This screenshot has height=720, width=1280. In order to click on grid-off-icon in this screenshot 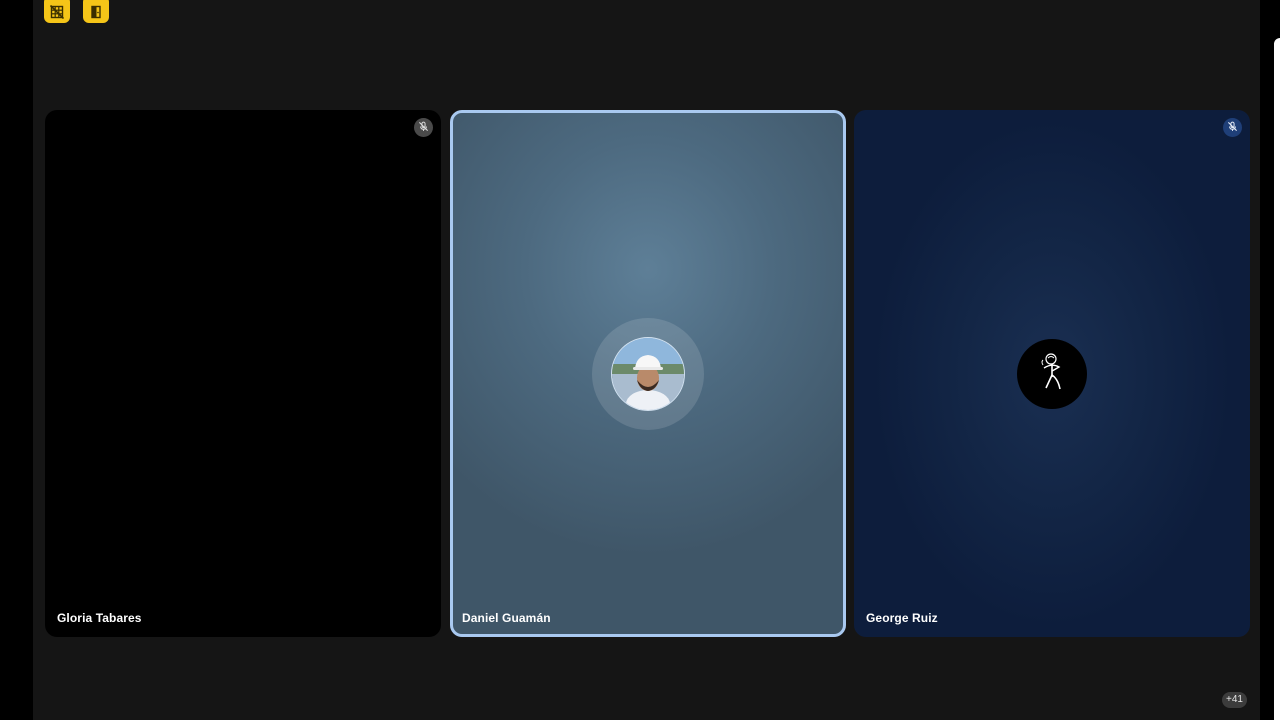, I will do `click(57, 11)`.